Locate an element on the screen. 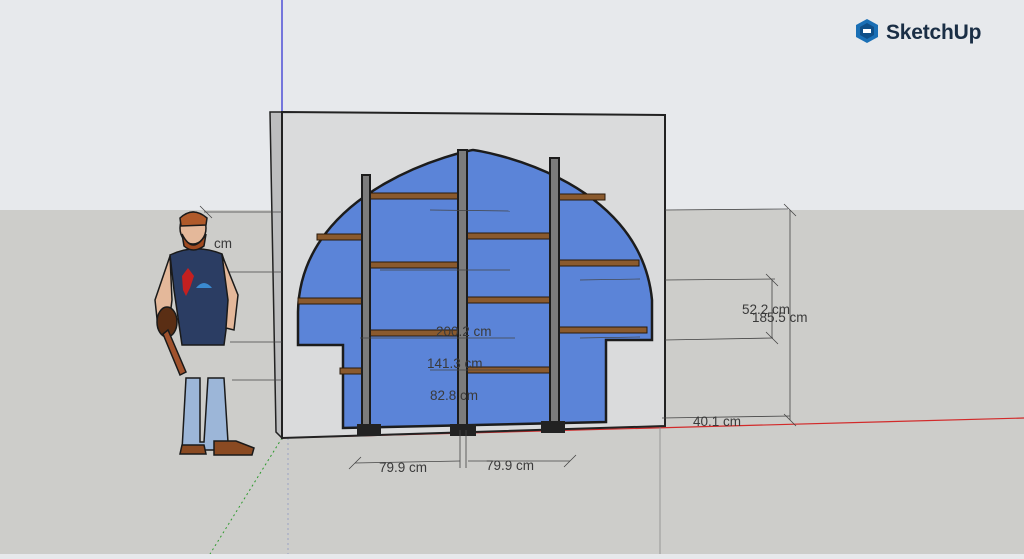 Image resolution: width=1024 pixels, height=559 pixels. dim-label-shelf-3: 82.8 cm is located at coordinates (454, 395).